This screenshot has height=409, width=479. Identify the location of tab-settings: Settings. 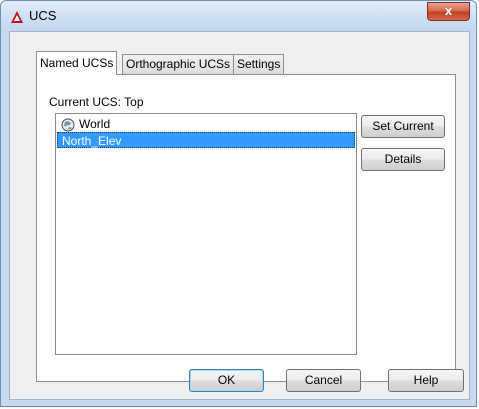
(259, 64).